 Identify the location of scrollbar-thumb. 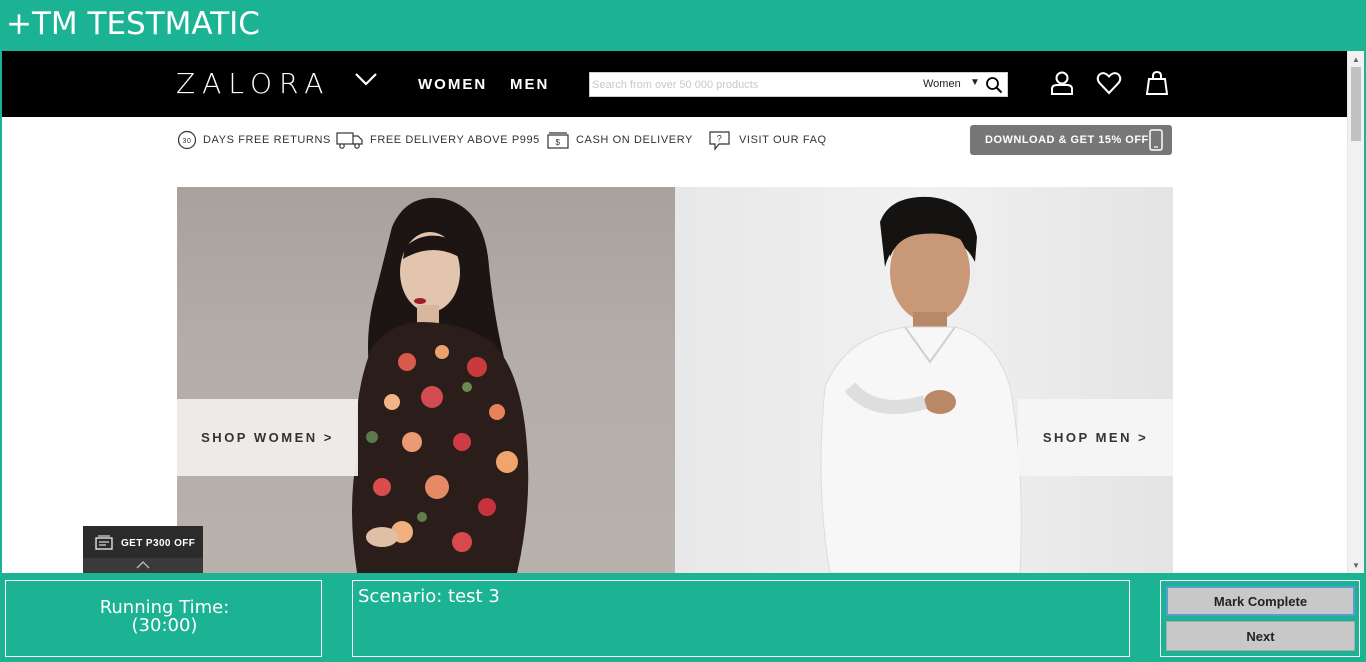
(1356, 104).